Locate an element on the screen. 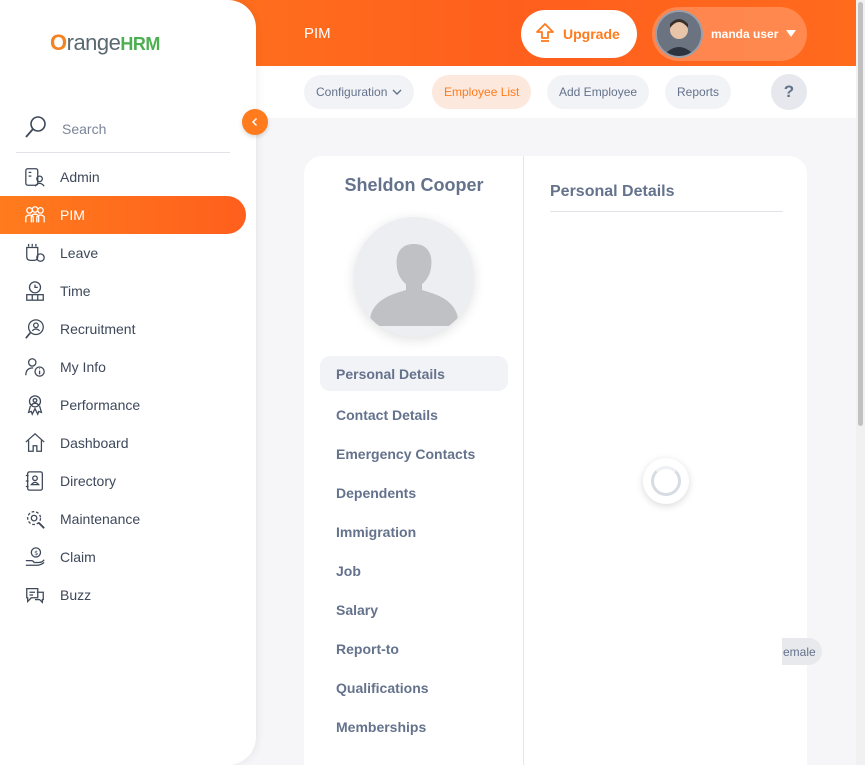 The height and width of the screenshot is (765, 865). scrollbar-thumb is located at coordinates (860, 214).